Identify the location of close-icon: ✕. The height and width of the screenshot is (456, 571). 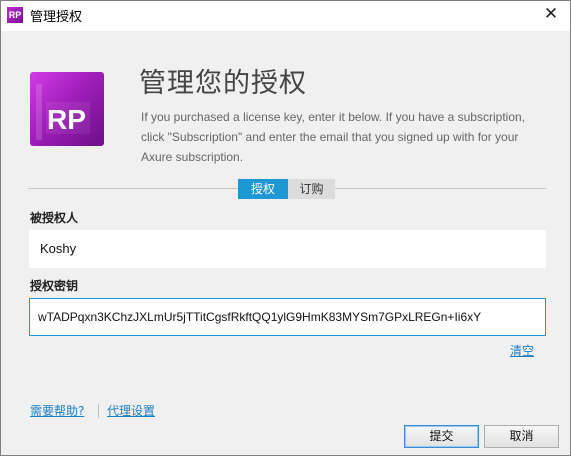
(551, 14).